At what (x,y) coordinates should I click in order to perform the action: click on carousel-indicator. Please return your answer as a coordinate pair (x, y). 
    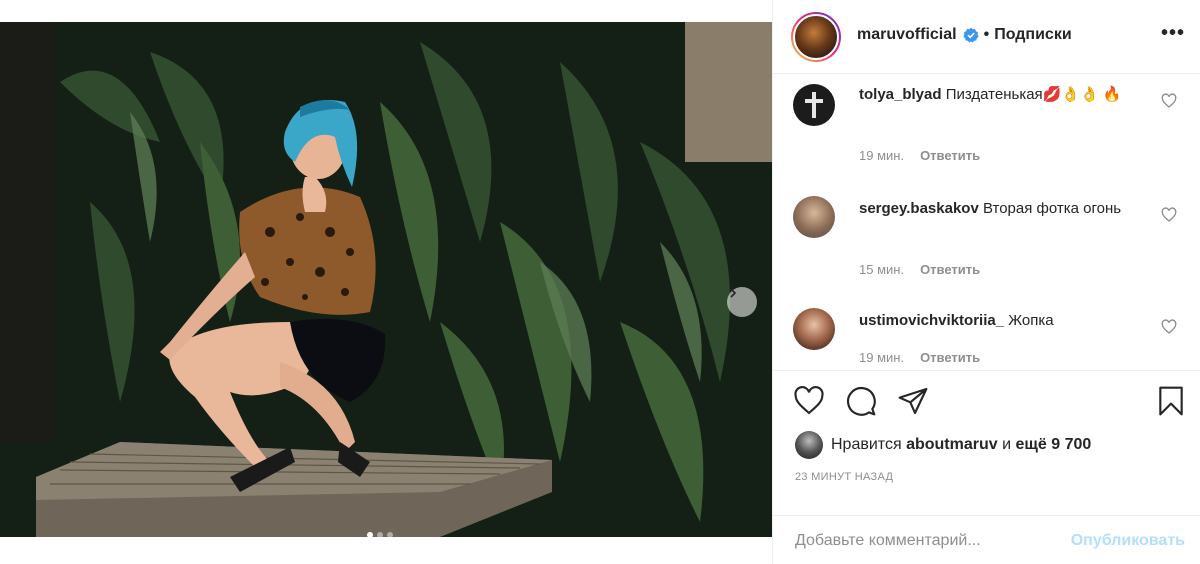
    Looking at the image, I should click on (380, 534).